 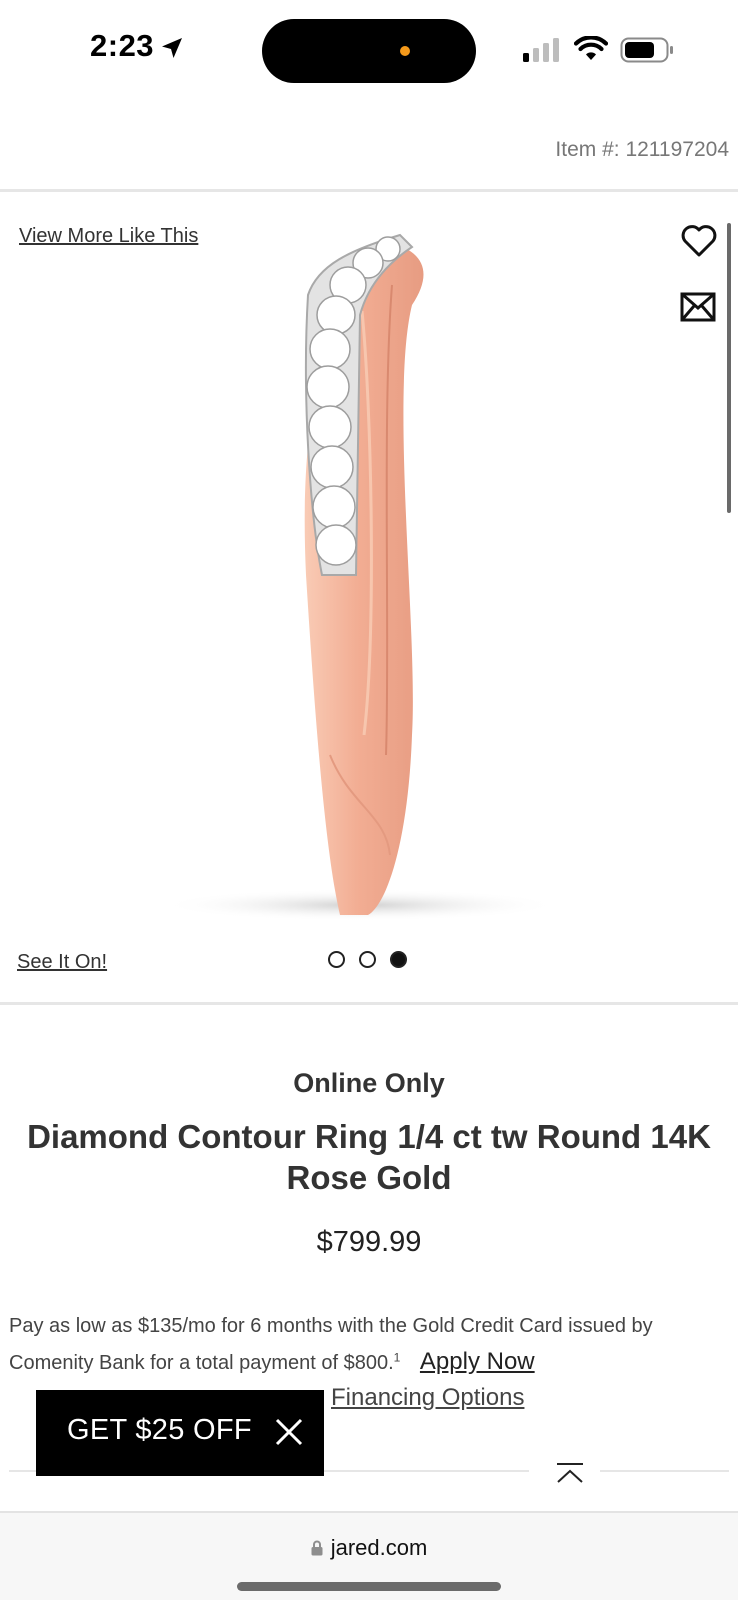 I want to click on privacy-indicator, so click(x=405, y=51).